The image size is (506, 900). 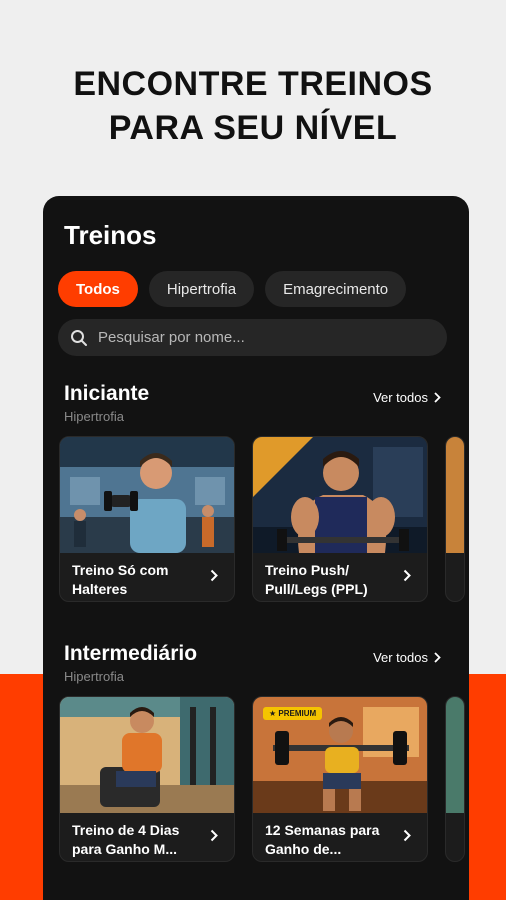 What do you see at coordinates (201, 289) in the screenshot?
I see `filter-chip-hipertrofia: Hipertrofia` at bounding box center [201, 289].